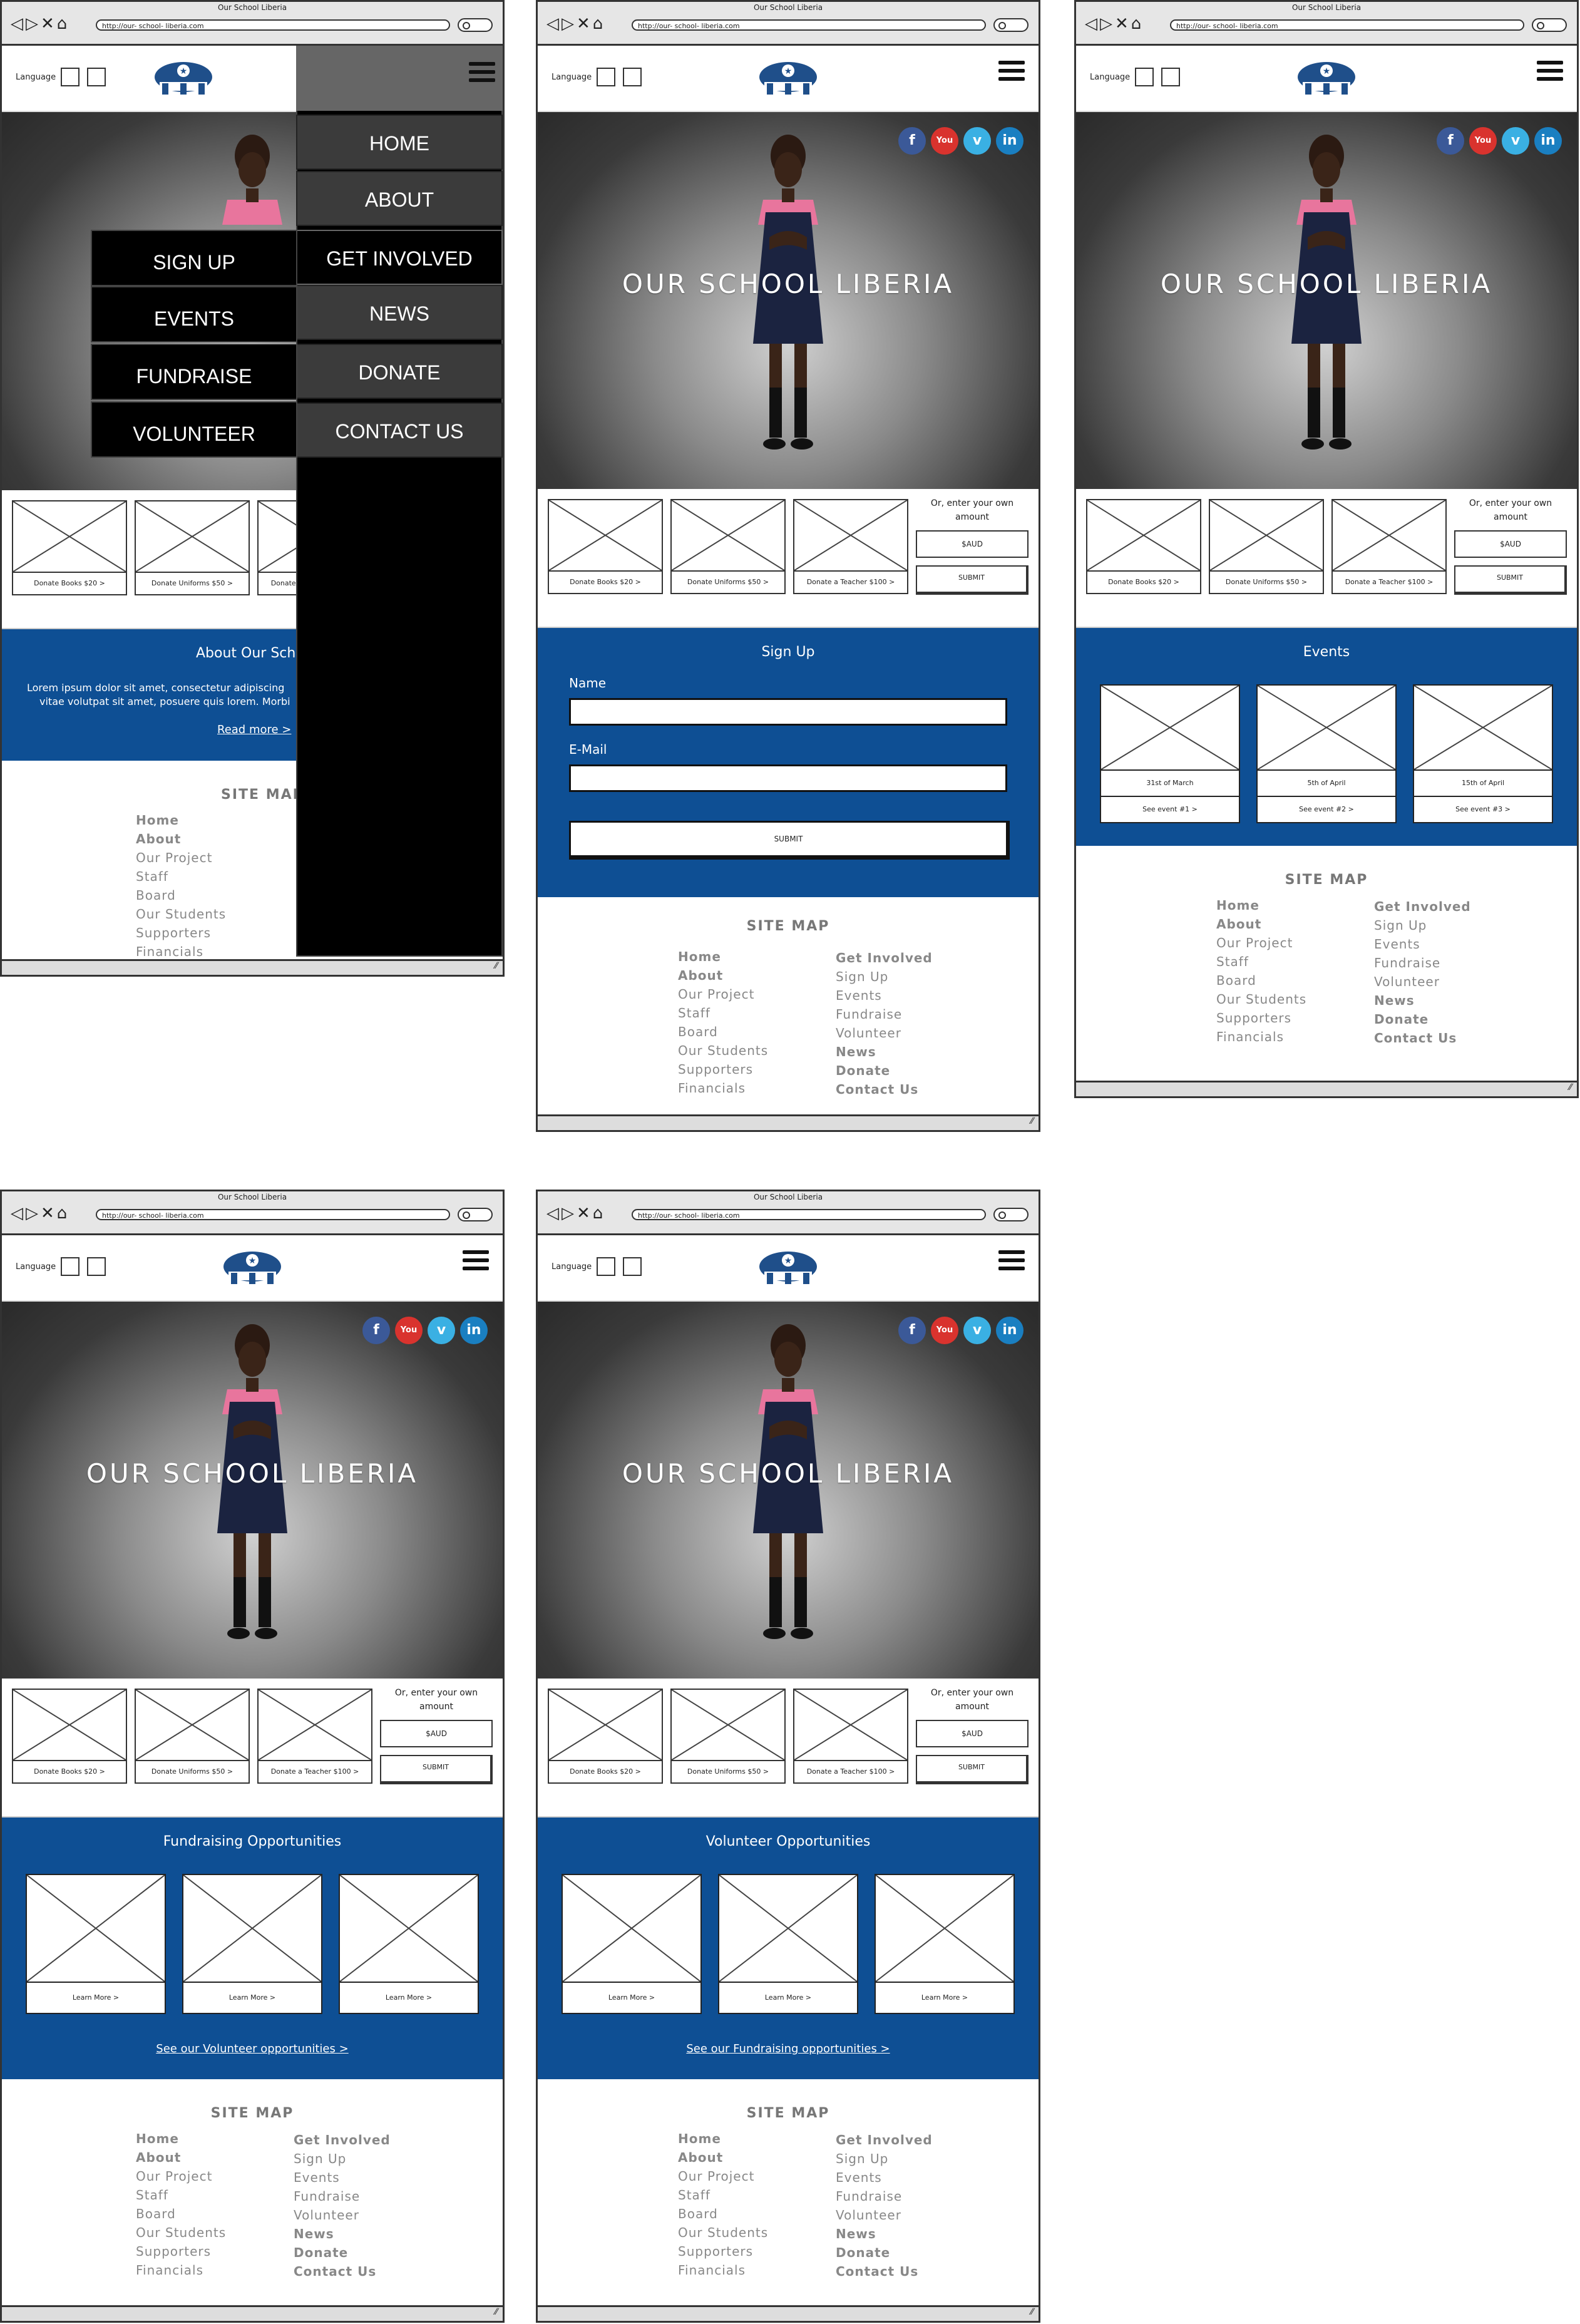 The width and height of the screenshot is (1580, 2324). What do you see at coordinates (1389, 546) in the screenshot?
I see `donate-card: Donate a Teacher $100 >` at bounding box center [1389, 546].